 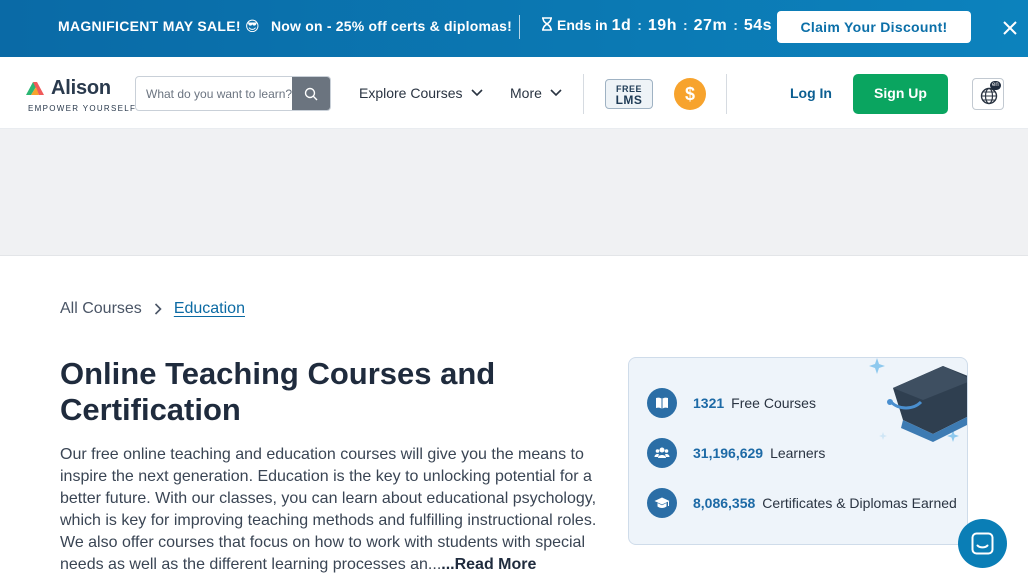 What do you see at coordinates (709, 403) in the screenshot?
I see `stat-number: 1321` at bounding box center [709, 403].